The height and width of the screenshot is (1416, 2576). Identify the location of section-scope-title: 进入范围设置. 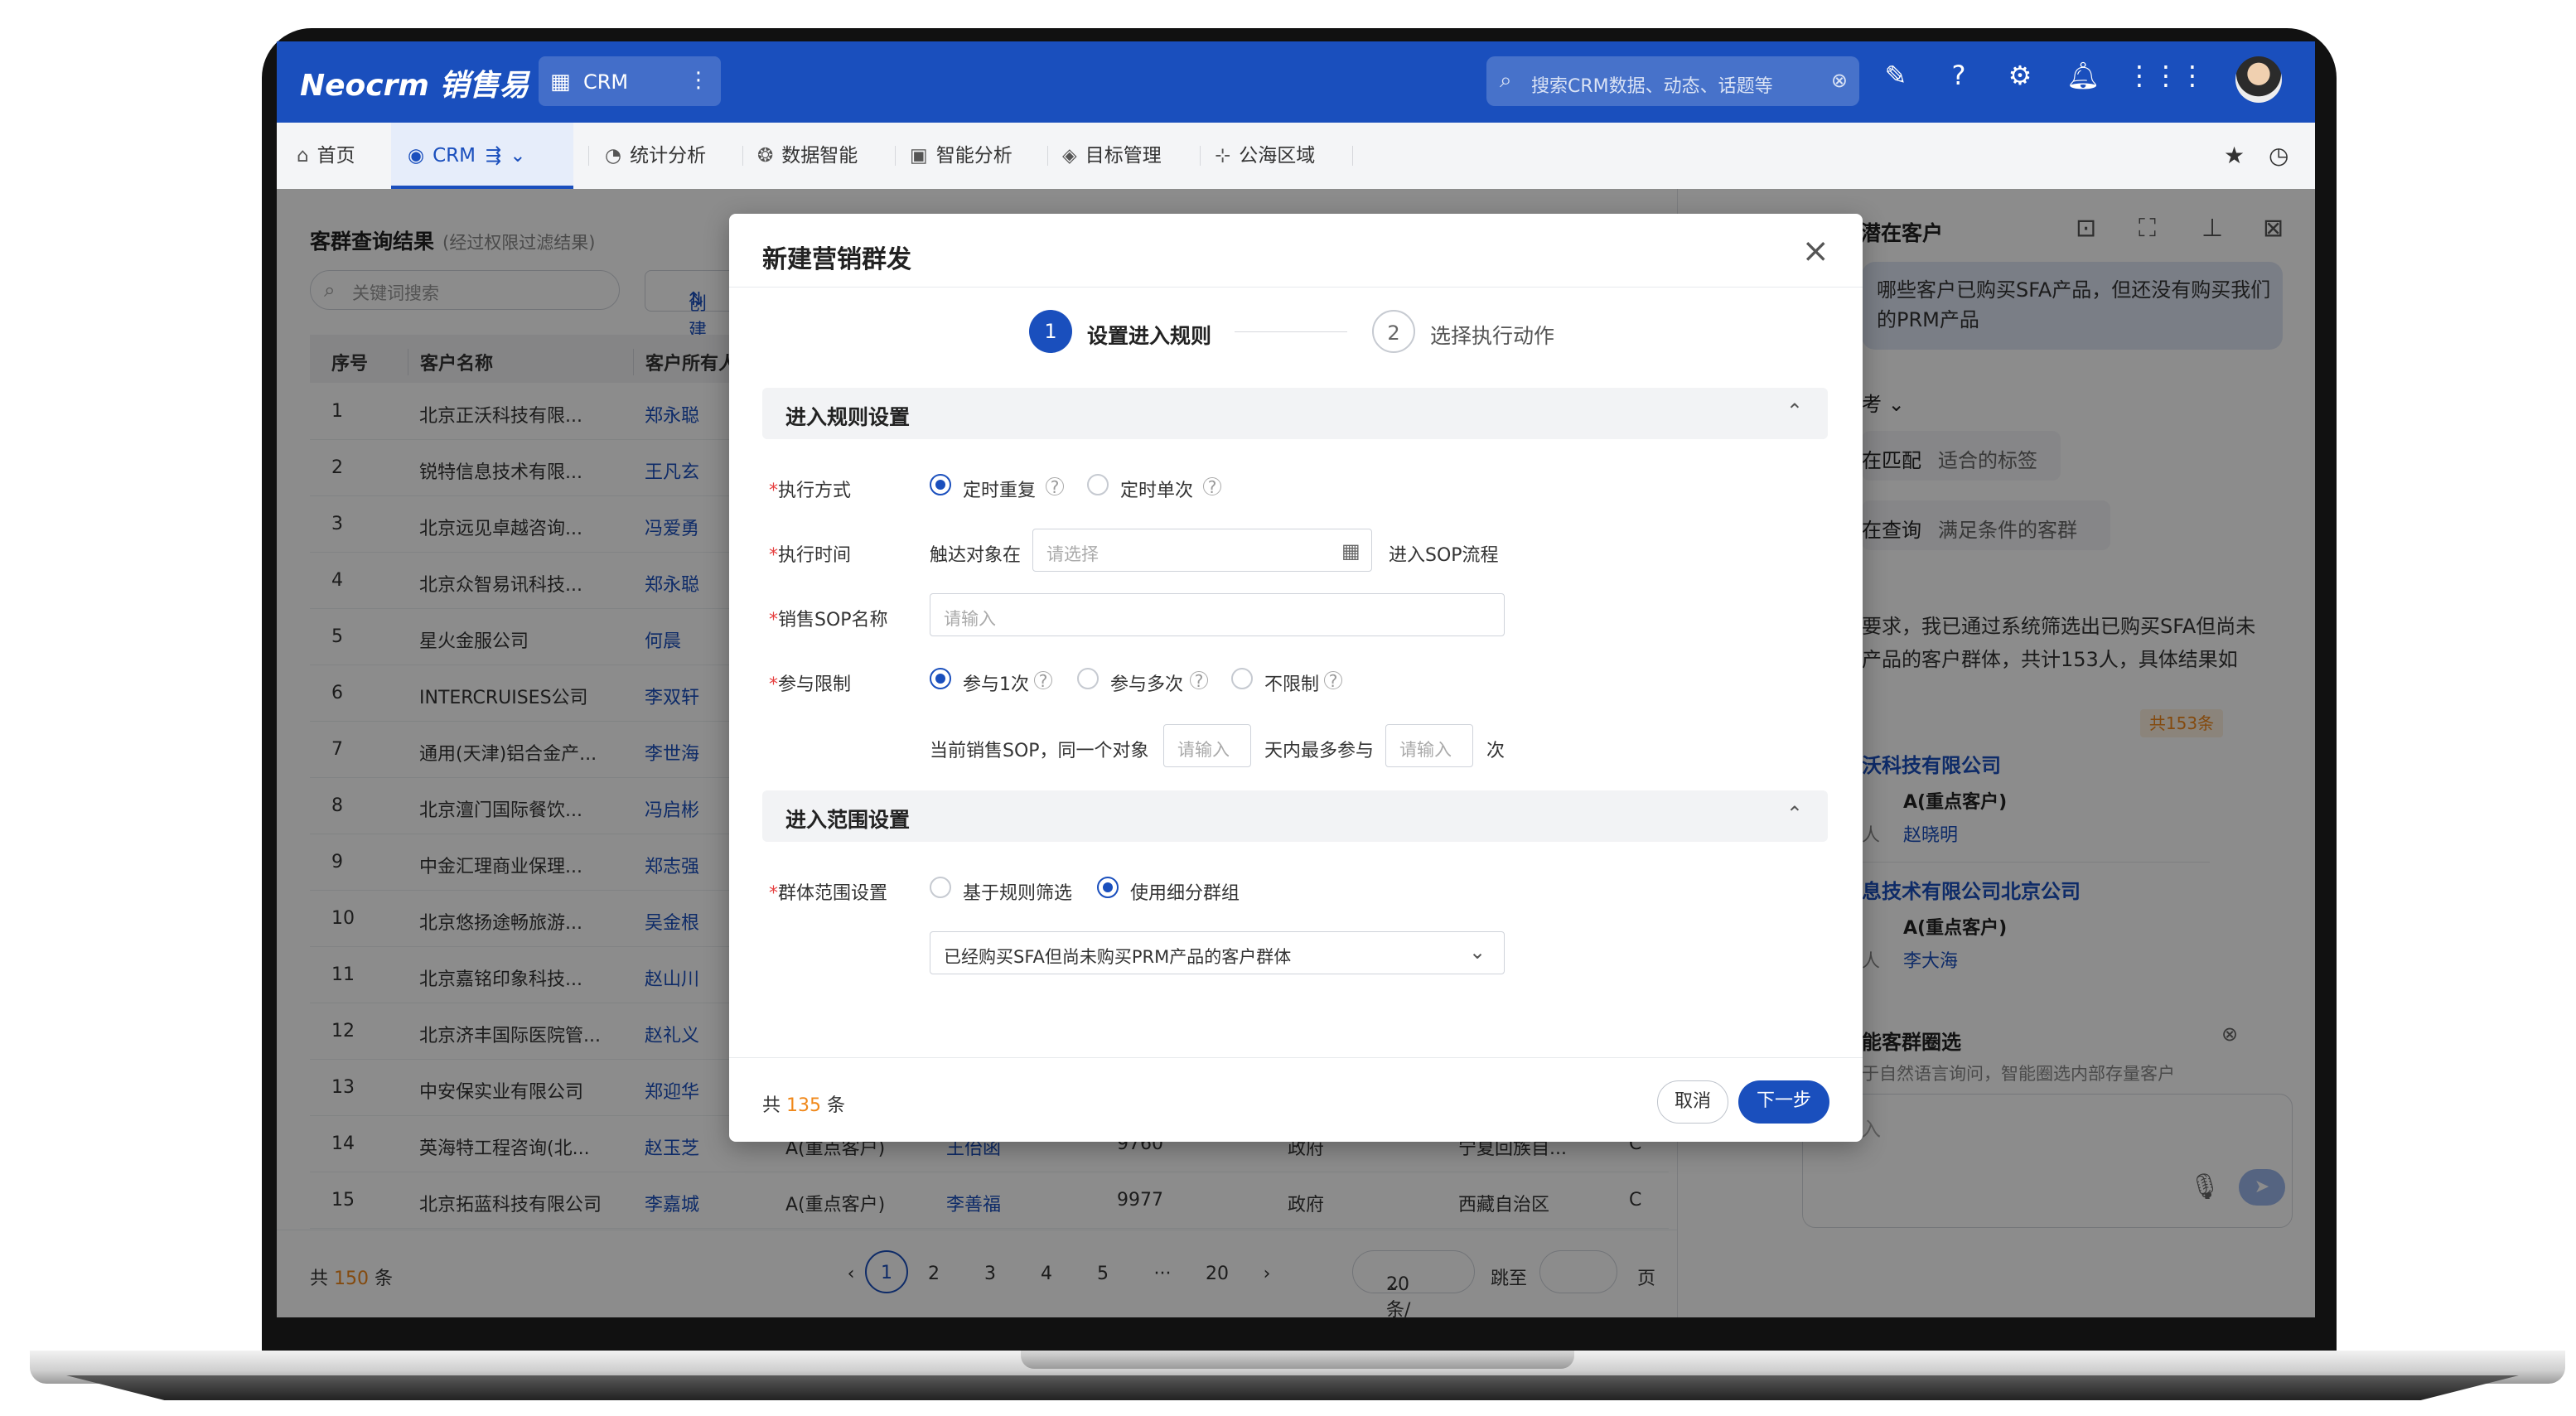
(848, 820).